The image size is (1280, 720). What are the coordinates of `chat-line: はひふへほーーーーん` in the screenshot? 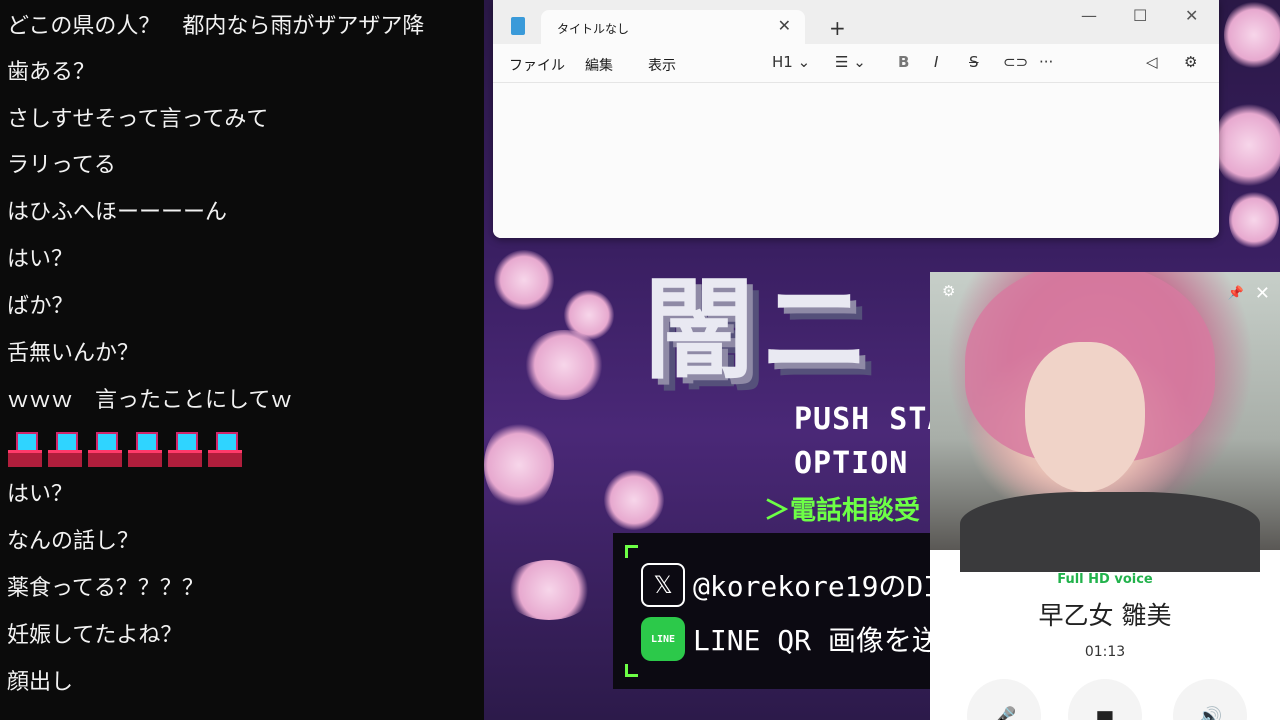 It's located at (117, 212).